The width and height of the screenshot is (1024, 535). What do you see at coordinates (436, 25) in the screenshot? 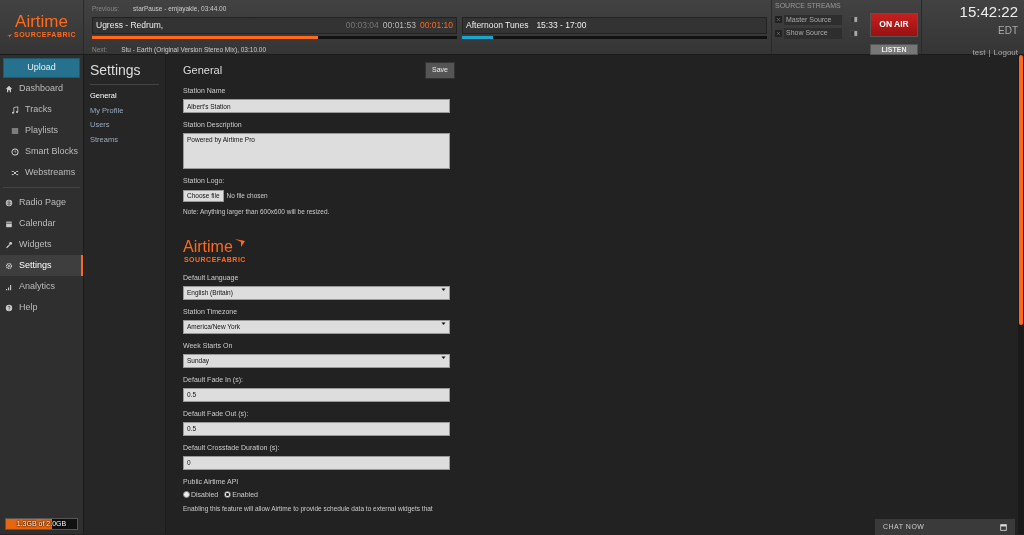
I see `track-time: 00:01:10` at bounding box center [436, 25].